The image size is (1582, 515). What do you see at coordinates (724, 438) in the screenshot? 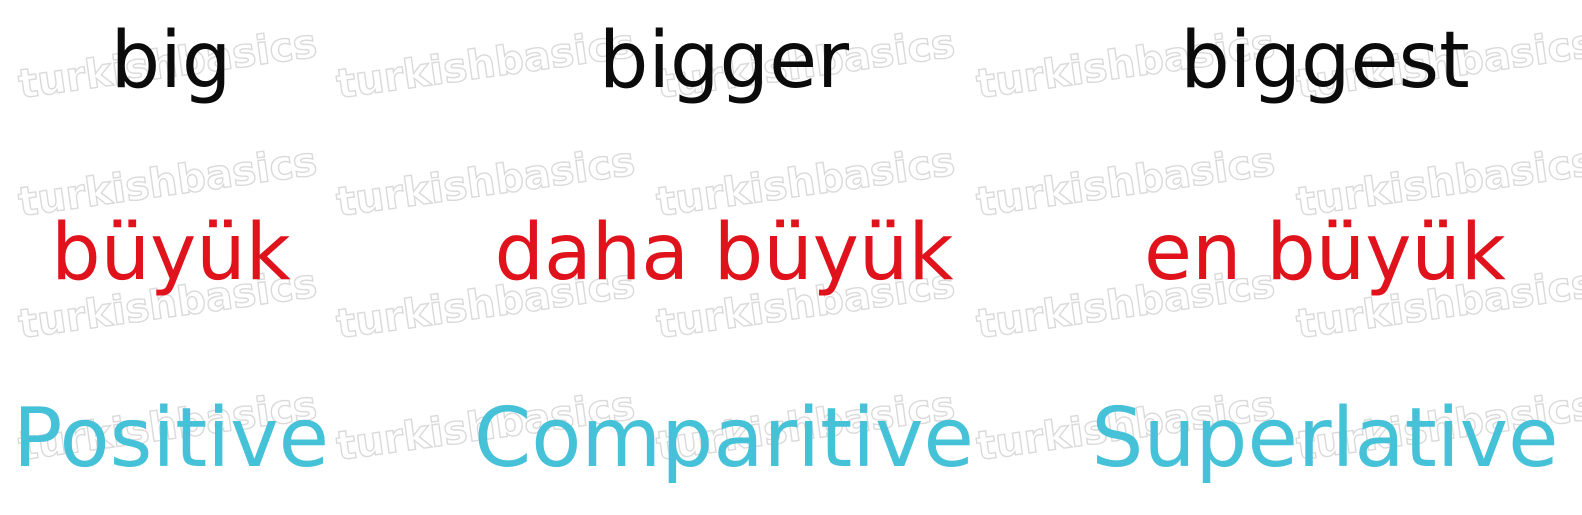
I see `term-comparative: Comparitive` at bounding box center [724, 438].